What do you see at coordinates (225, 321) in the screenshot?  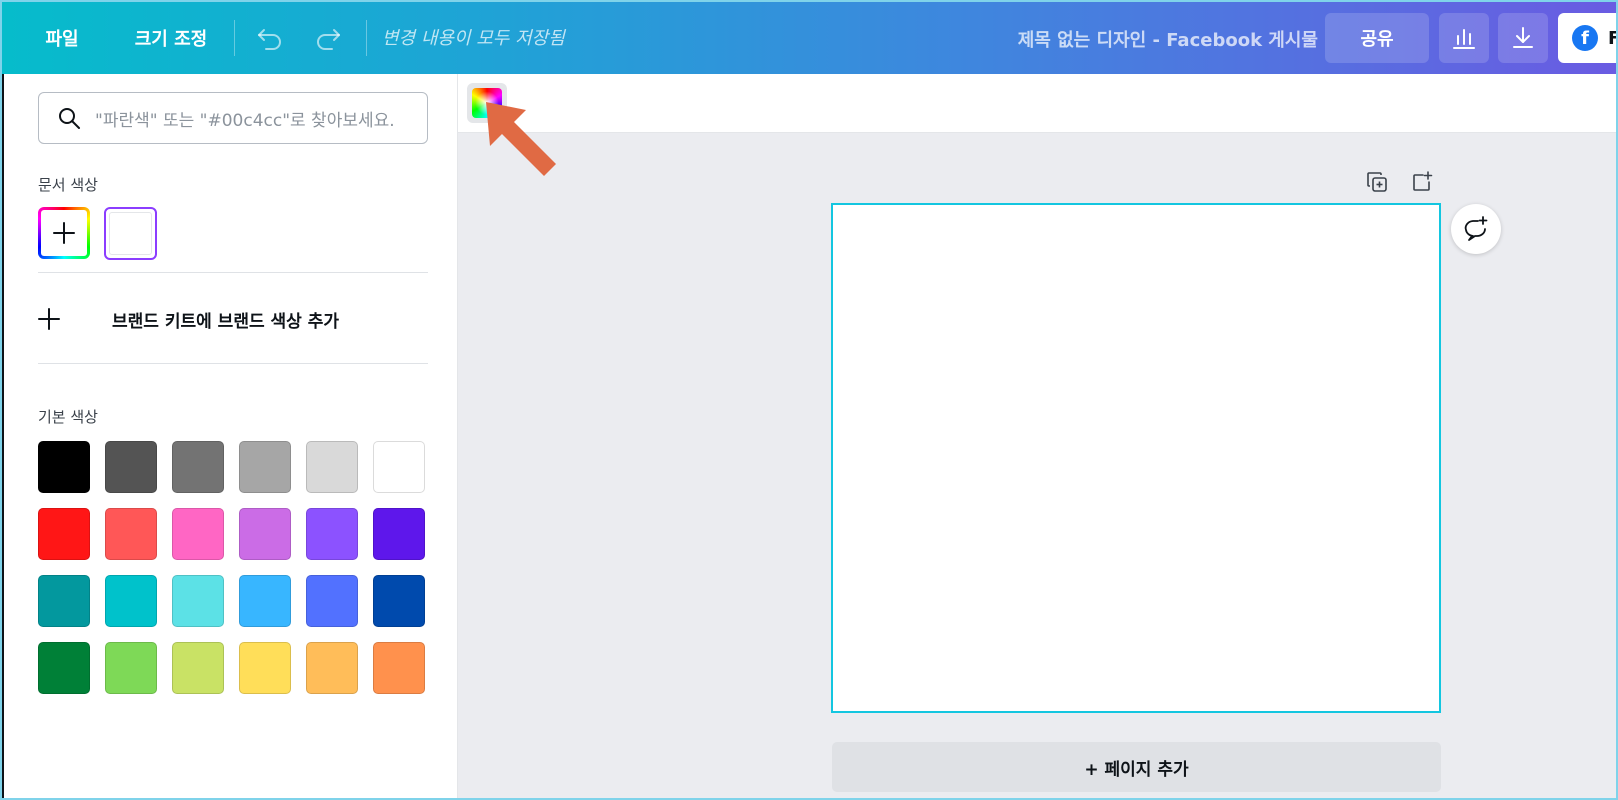 I see `brand-kit-label: 브랜드 키트에 브랜드 색상 추가` at bounding box center [225, 321].